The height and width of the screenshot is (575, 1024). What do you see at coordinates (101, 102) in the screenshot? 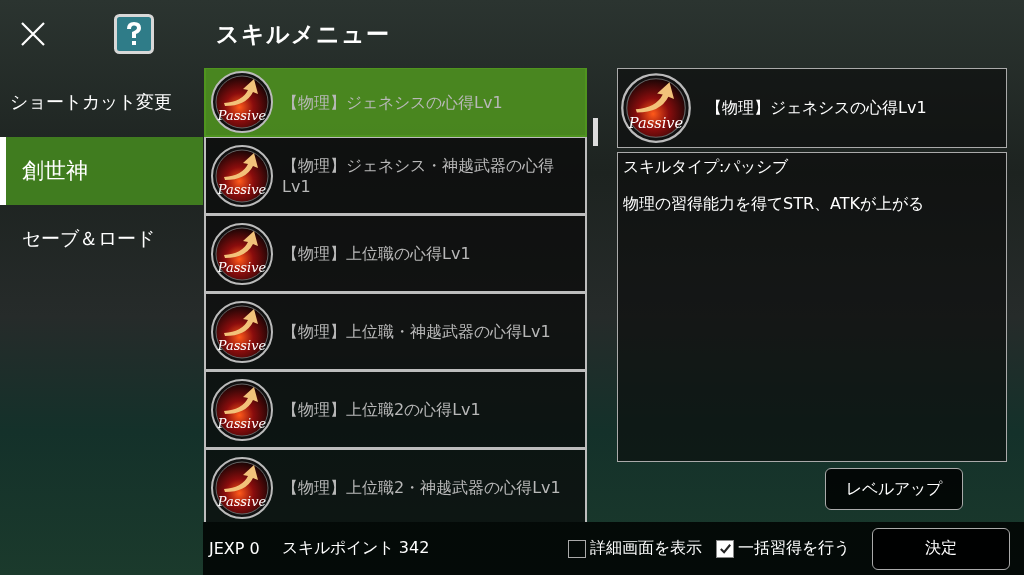
I see `sidebar-tab: ショートカット変更` at bounding box center [101, 102].